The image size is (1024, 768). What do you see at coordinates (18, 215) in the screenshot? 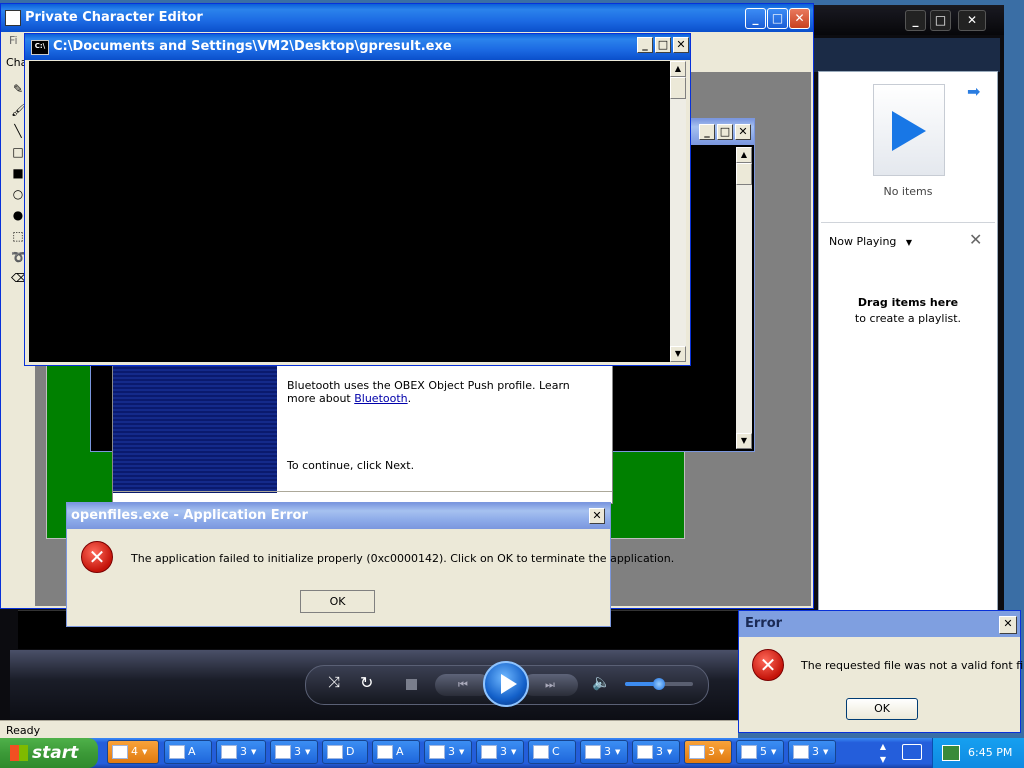
I see `ellipse-fill-icon: ●` at bounding box center [18, 215].